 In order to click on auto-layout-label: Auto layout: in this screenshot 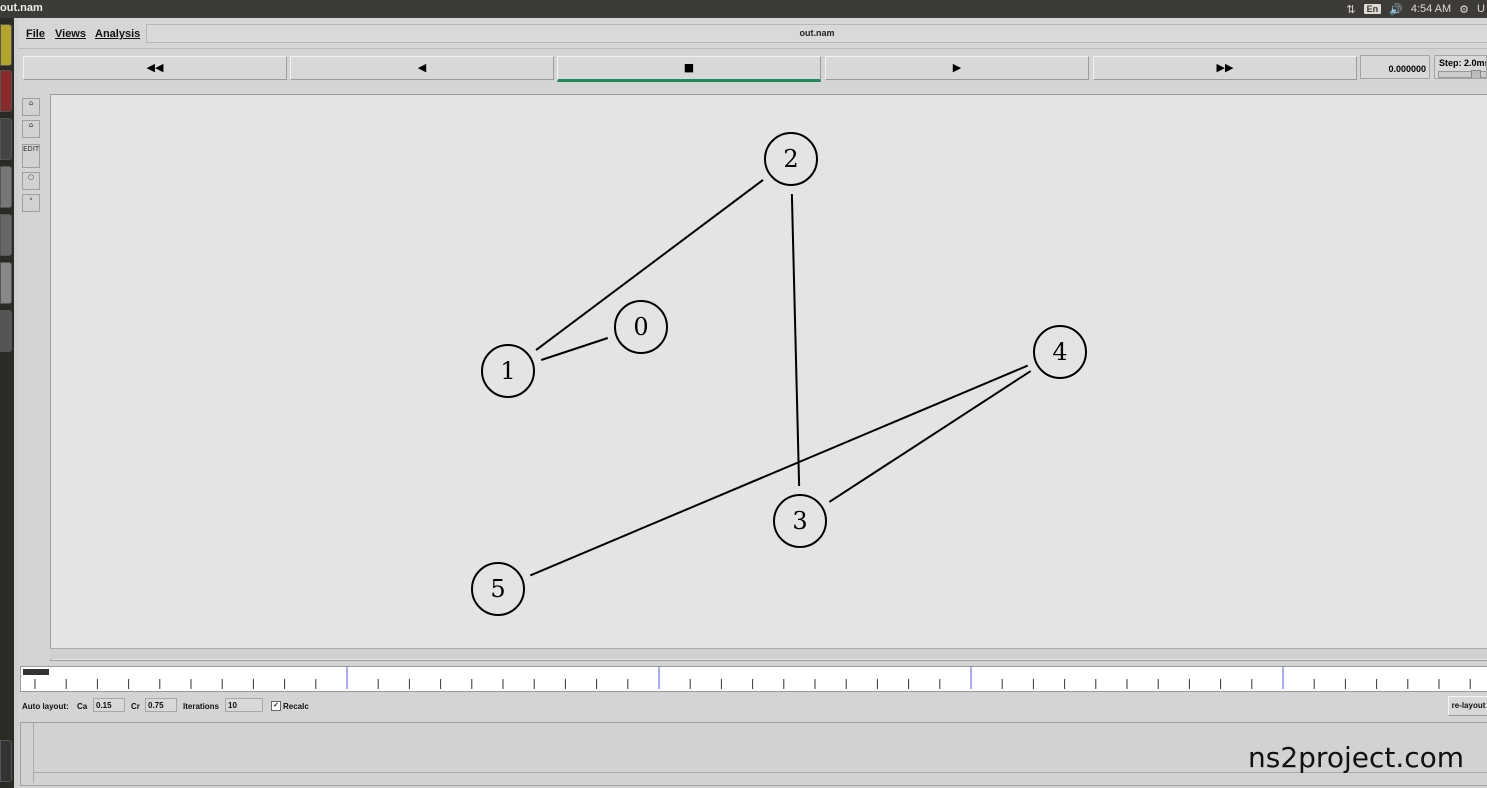, I will do `click(45, 706)`.